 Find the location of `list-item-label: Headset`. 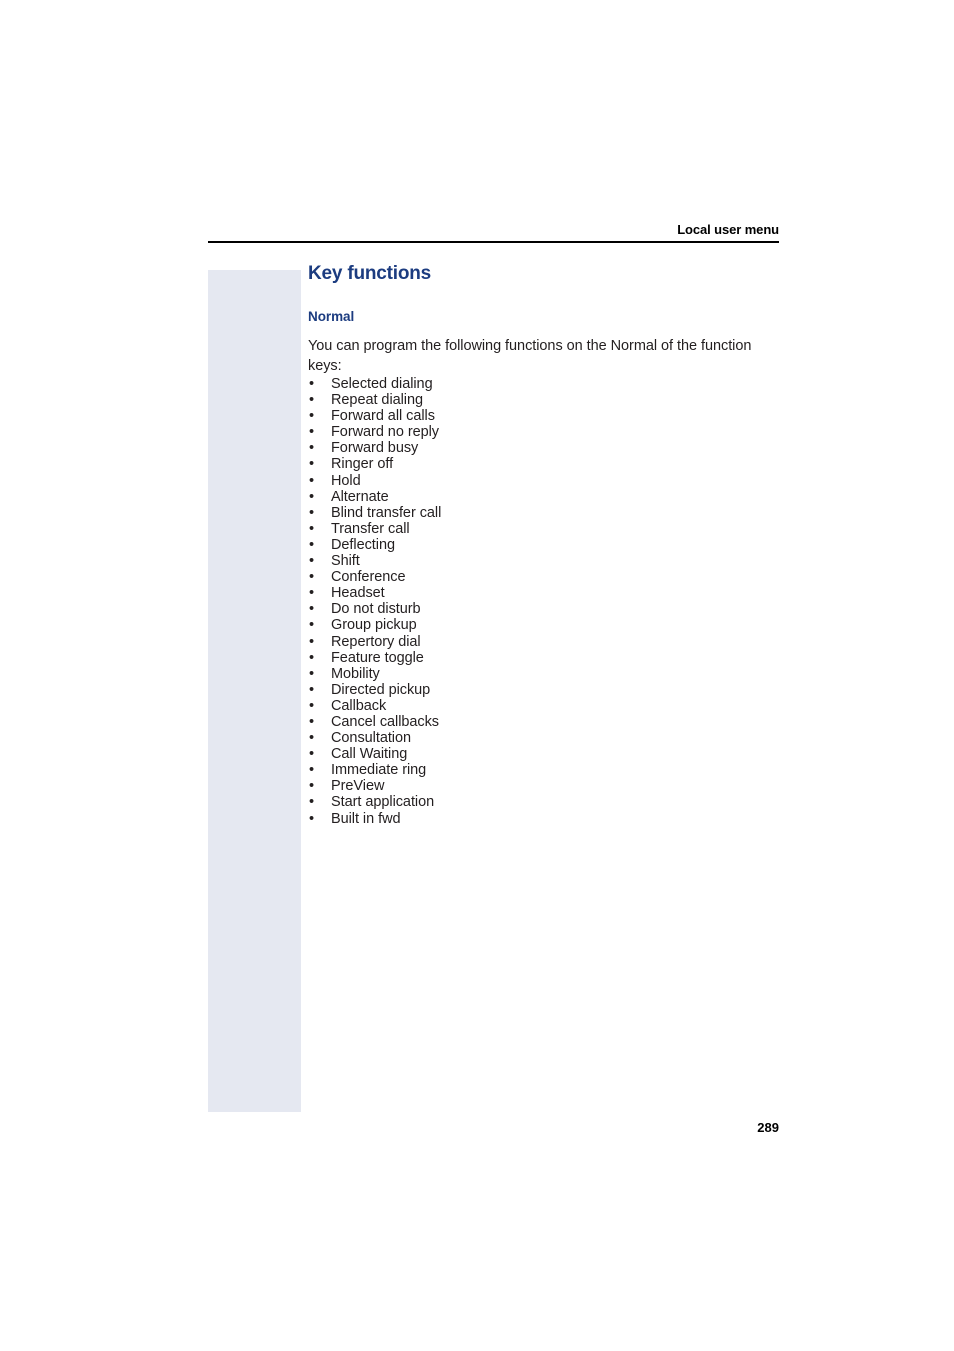

list-item-label: Headset is located at coordinates (358, 593).